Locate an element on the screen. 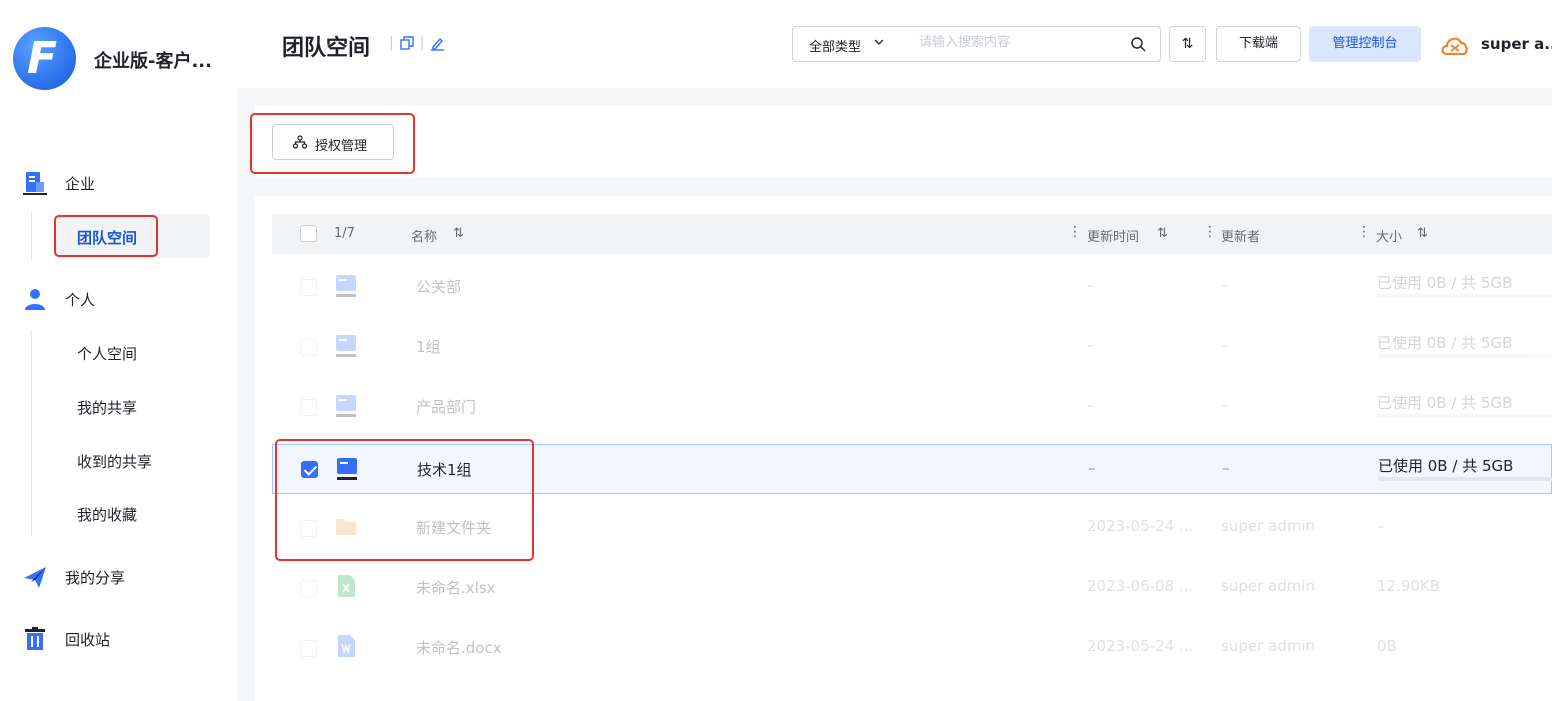 This screenshot has height=701, width=1552. sidebar-item-my-shares: 我的共享 is located at coordinates (132, 406).